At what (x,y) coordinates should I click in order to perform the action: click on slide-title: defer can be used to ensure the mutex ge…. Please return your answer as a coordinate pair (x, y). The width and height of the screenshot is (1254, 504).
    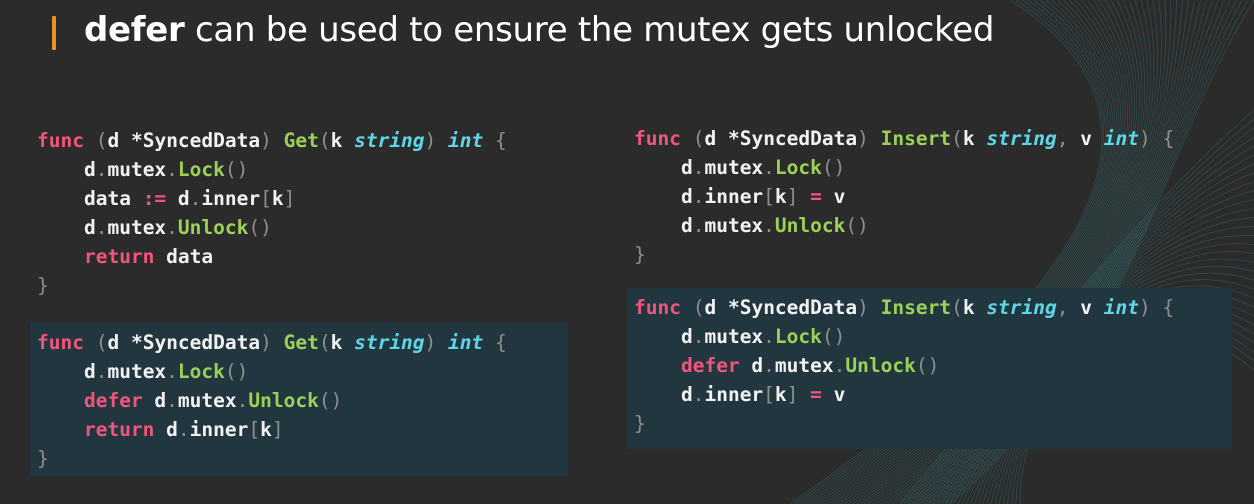
    Looking at the image, I should click on (539, 30).